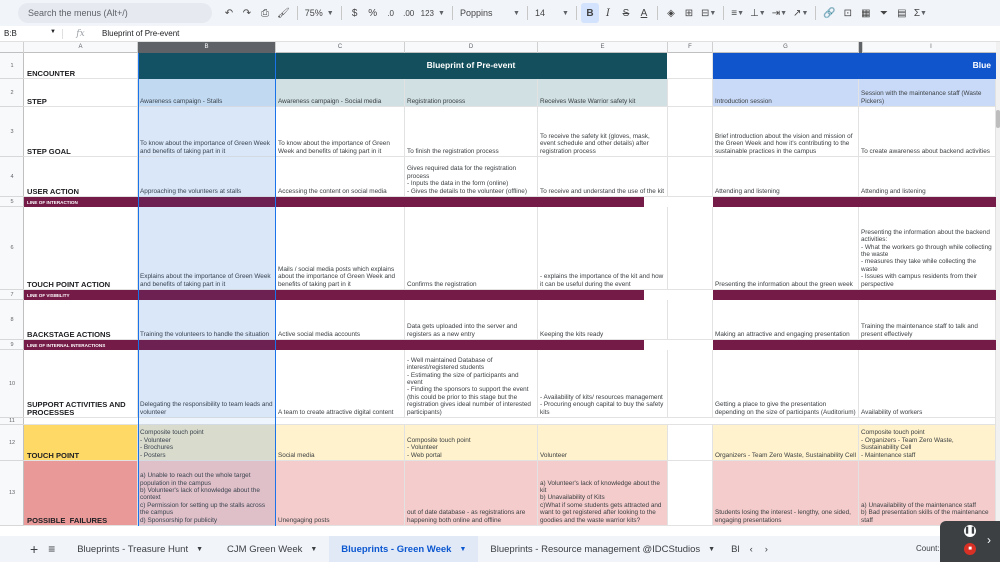 The image size is (1000, 562). Describe the element at coordinates (800, 13) in the screenshot. I see `text-rotation-icon: ↗ ▼` at that location.